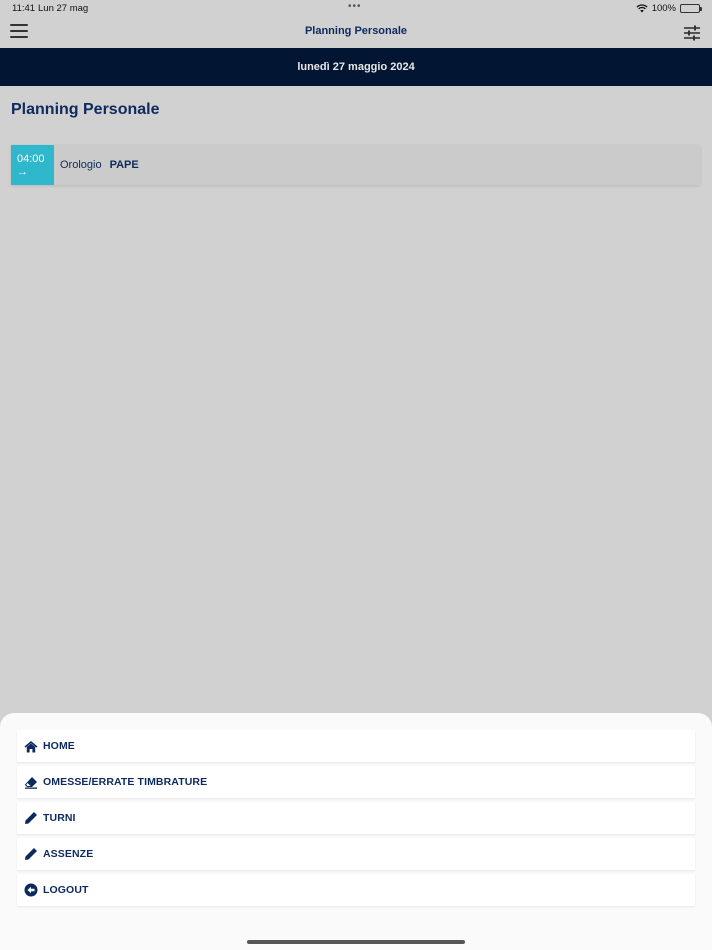 The height and width of the screenshot is (950, 712). What do you see at coordinates (125, 782) in the screenshot?
I see `menu-item-label: OMESSE/ERRATE TIMBRATURE` at bounding box center [125, 782].